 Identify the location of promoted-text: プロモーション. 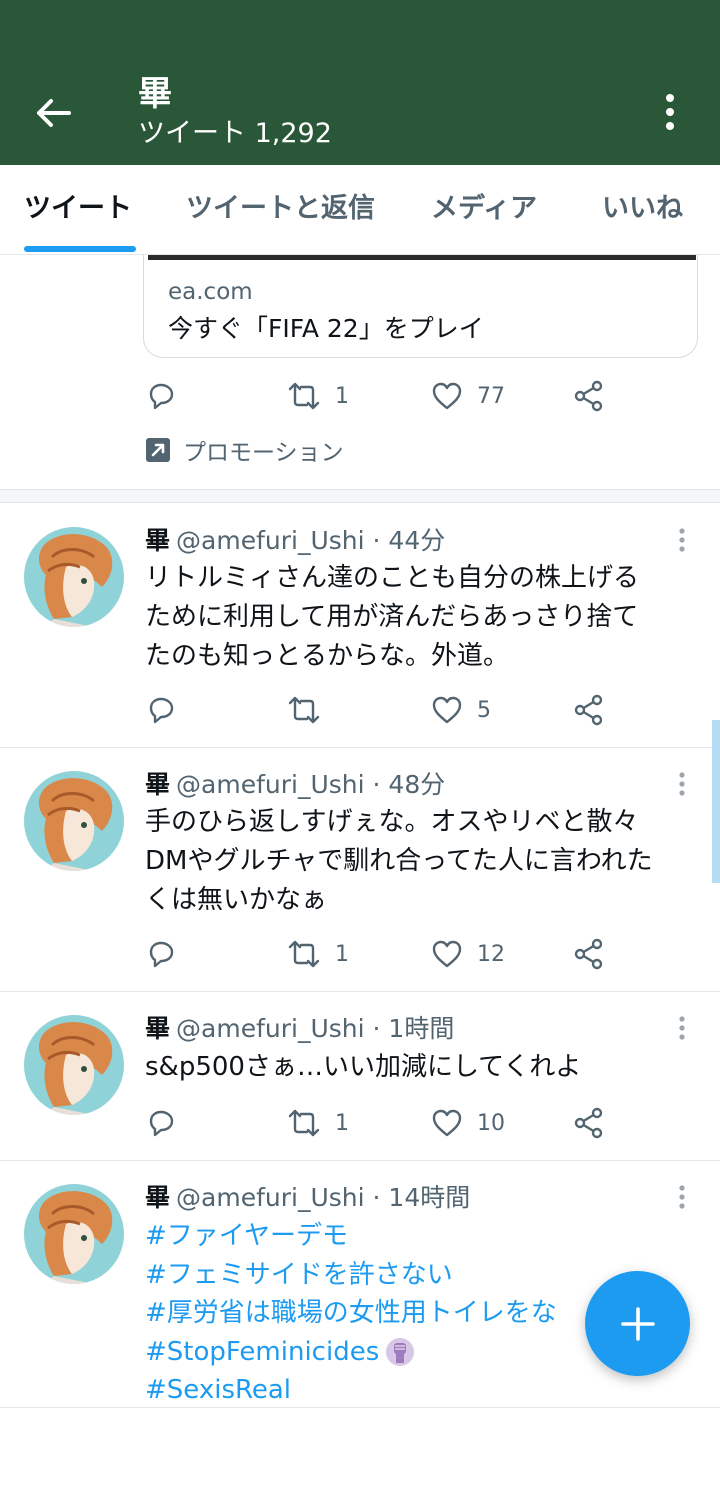
(263, 453).